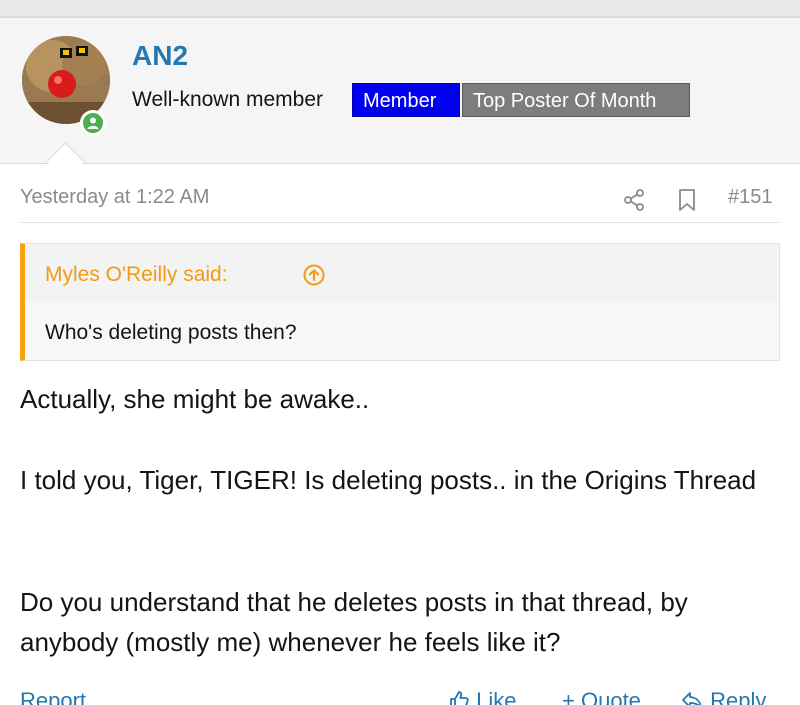  I want to click on post-paragraph: Actually, she might be awake.., so click(195, 399).